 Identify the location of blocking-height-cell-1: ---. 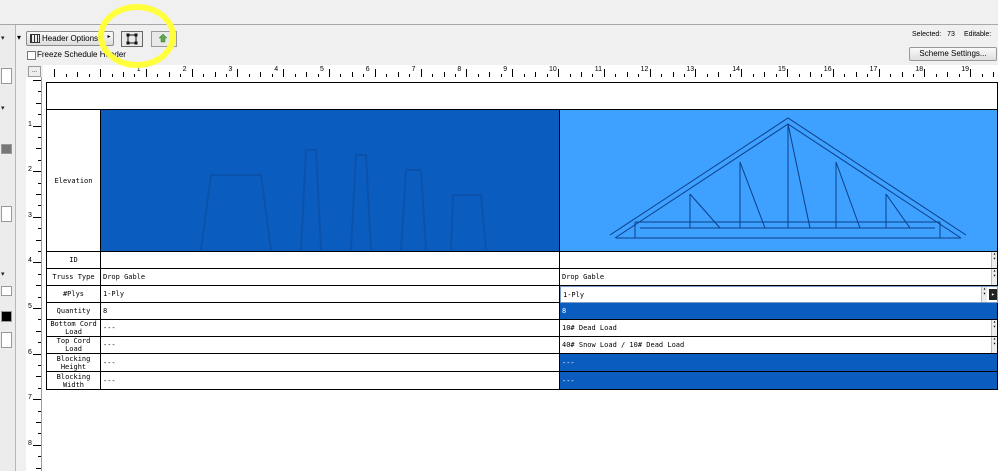
(330, 363).